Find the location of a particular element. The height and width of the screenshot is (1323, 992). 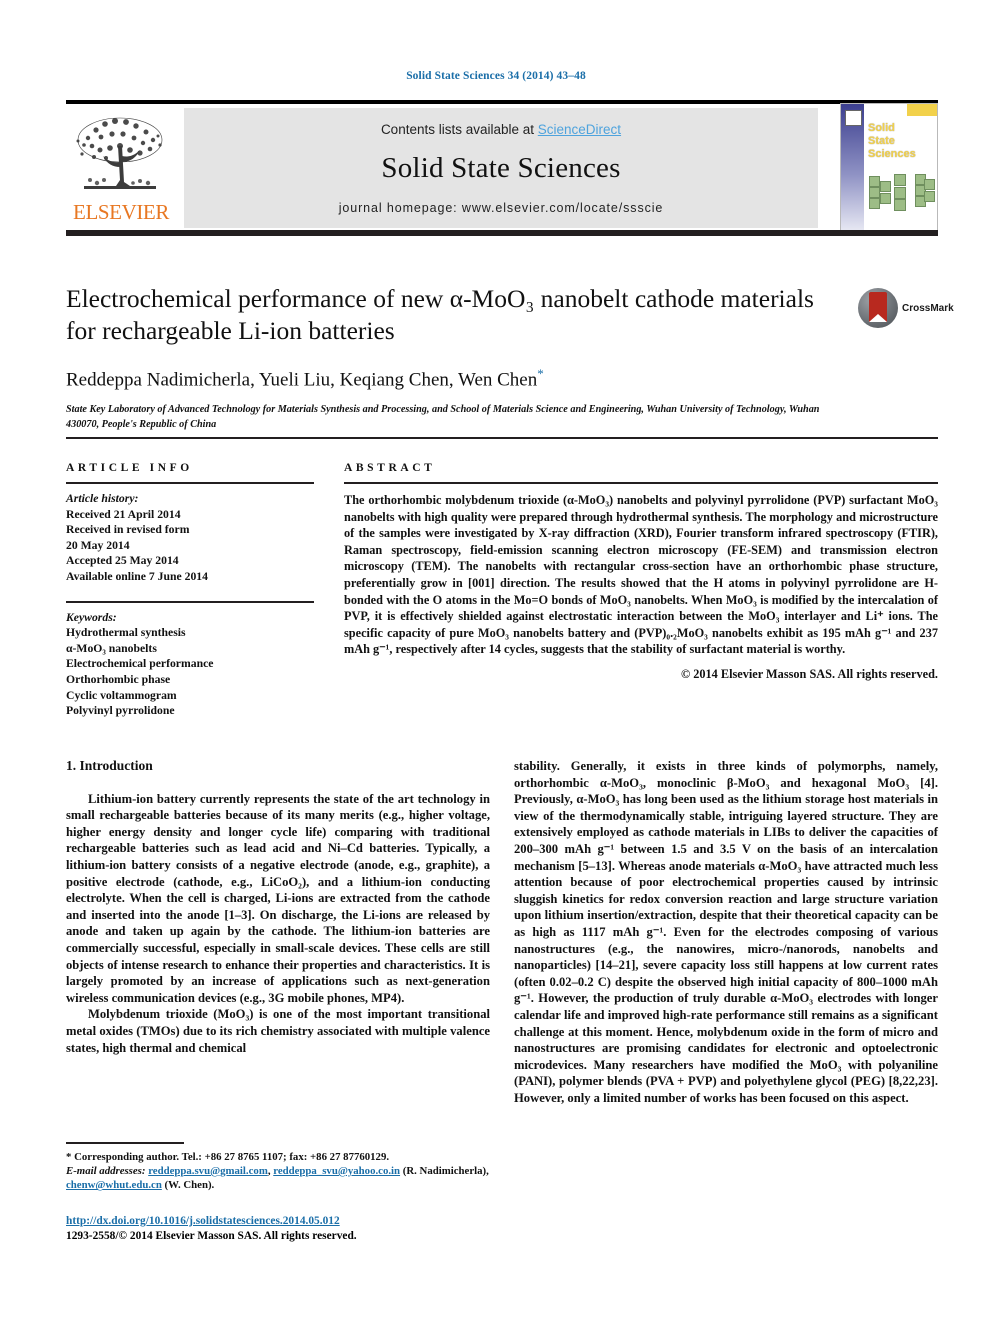

title-divider is located at coordinates (502, 438).